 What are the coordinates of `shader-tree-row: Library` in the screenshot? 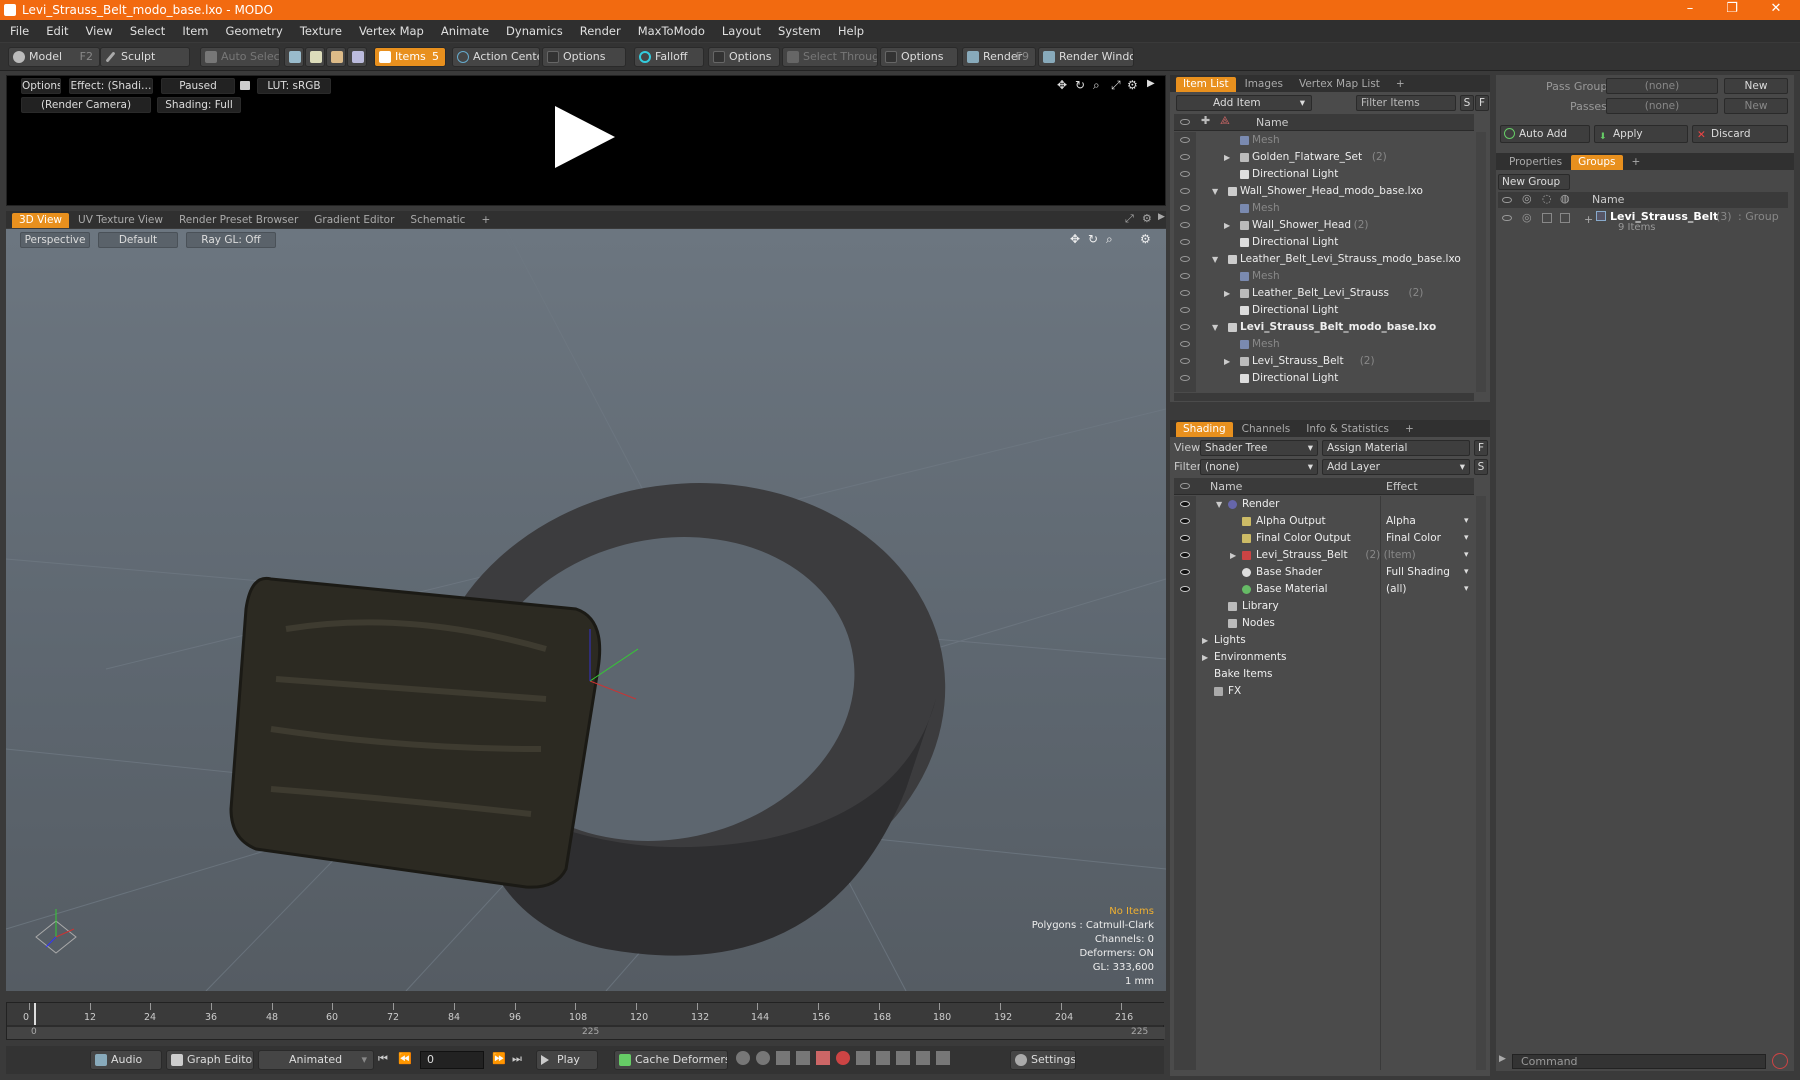 It's located at (1324, 606).